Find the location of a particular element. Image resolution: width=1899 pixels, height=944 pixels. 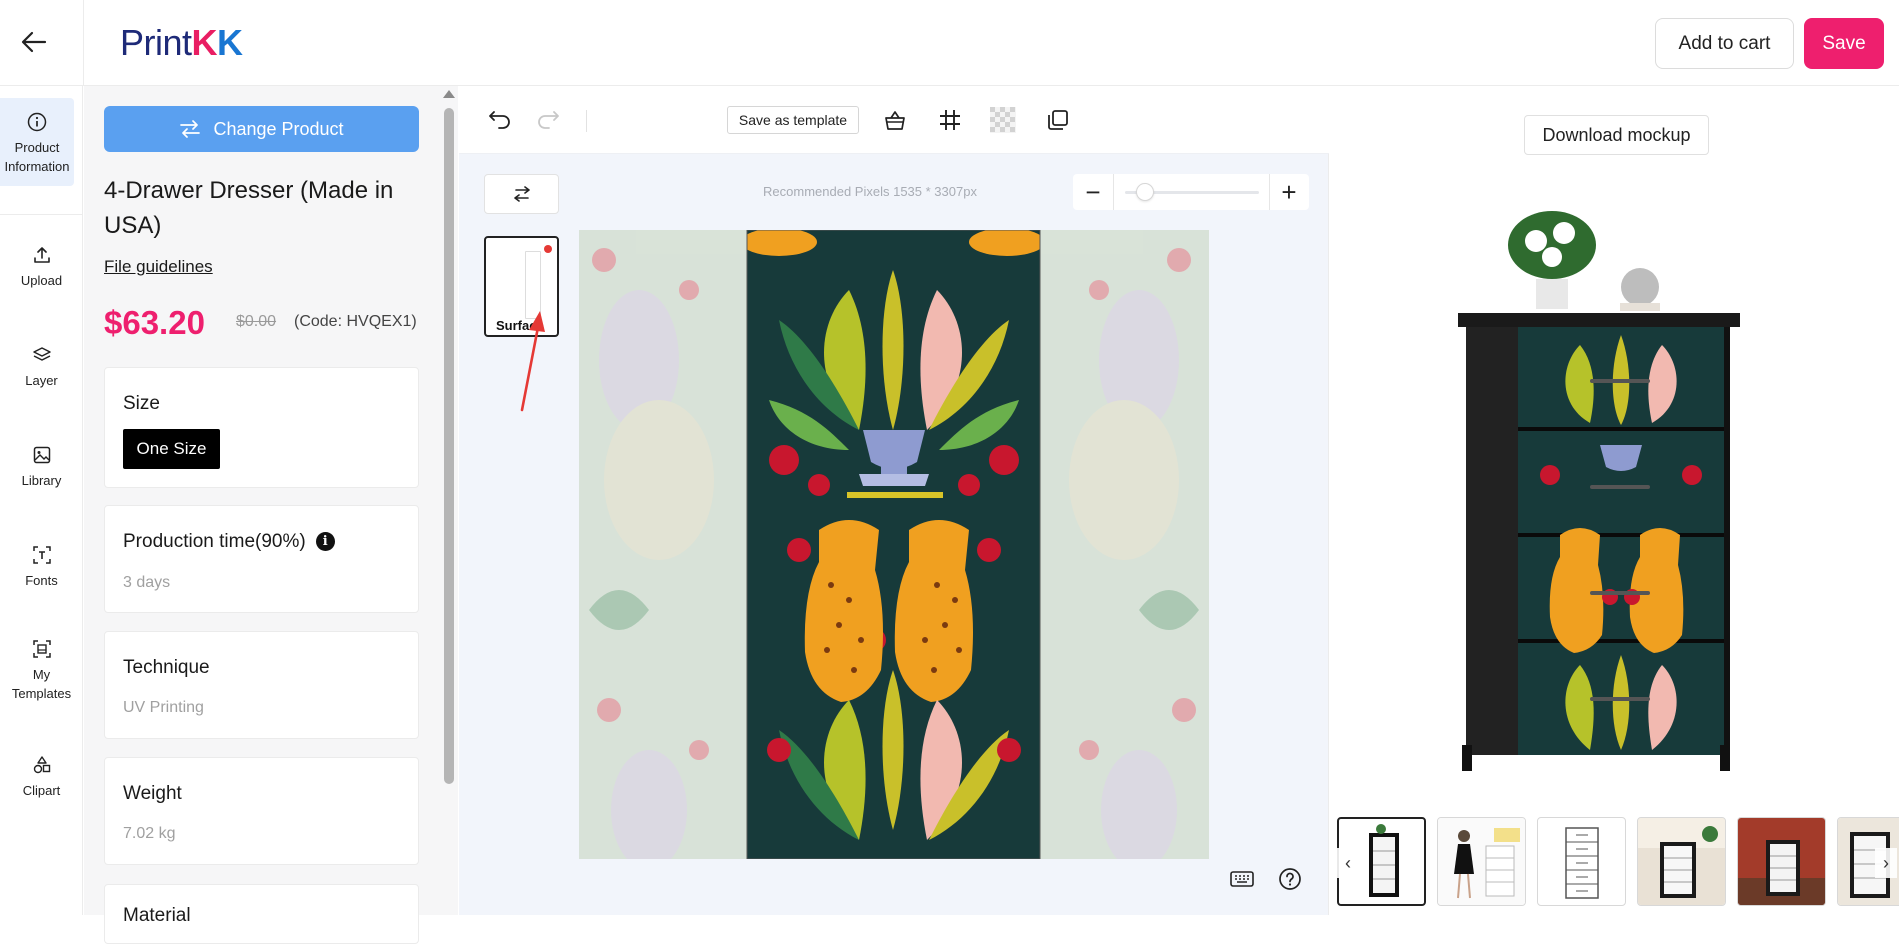

production-time-label: Production time(90%) is located at coordinates (214, 541).